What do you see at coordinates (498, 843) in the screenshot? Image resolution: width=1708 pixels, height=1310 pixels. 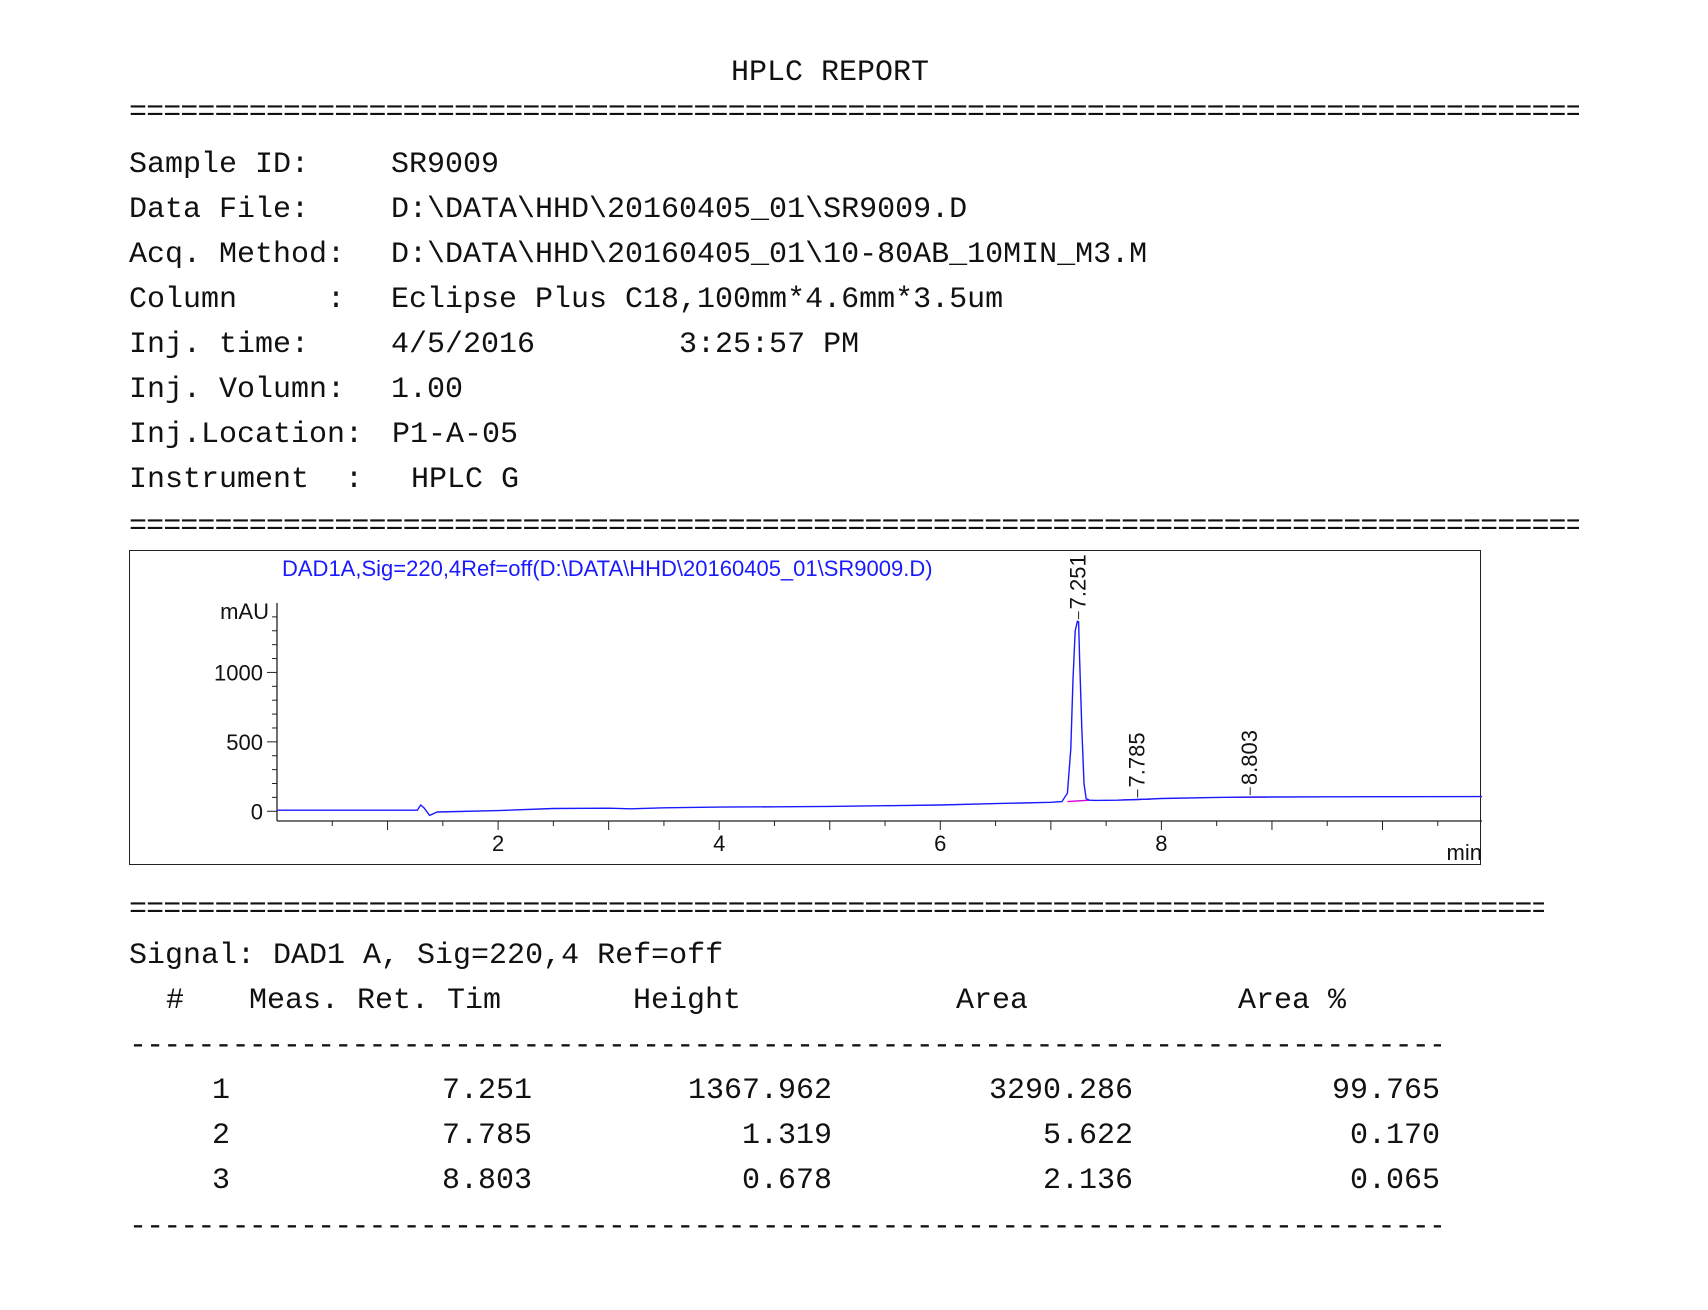 I see `x-tick-label: 2` at bounding box center [498, 843].